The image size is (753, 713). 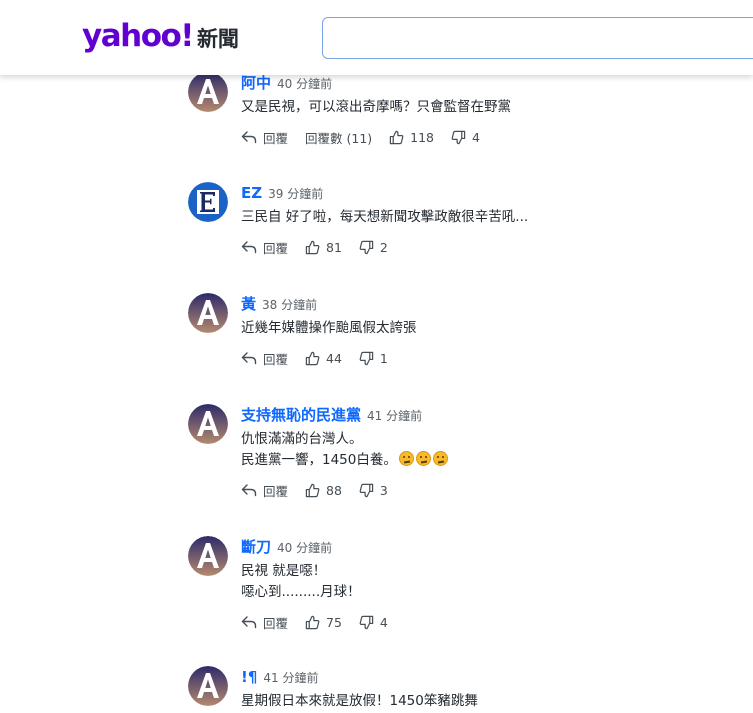 I want to click on comment-text: 星期假日本來就是放假！1450笨豬跳舞, so click(x=471, y=701).